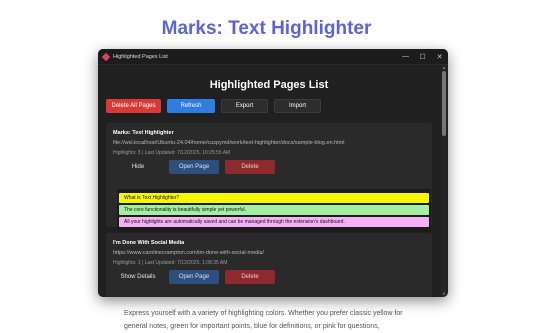 Image resolution: width=533 pixels, height=333 pixels. Describe the element at coordinates (444, 181) in the screenshot. I see `scrollbar: ▲ ▼` at that location.